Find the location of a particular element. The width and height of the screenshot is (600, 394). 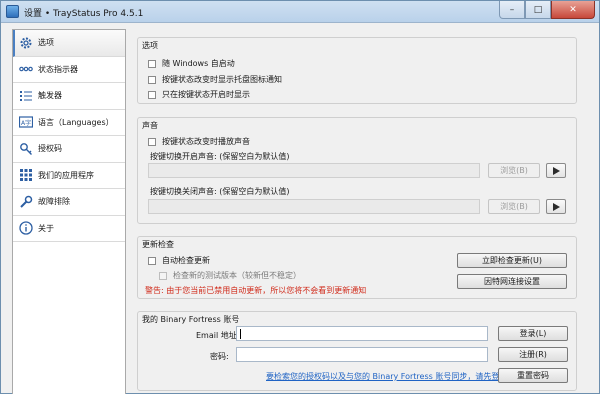

check-beta-checkbox: 检查新的测试版本（较新但不稳定） is located at coordinates (230, 275).